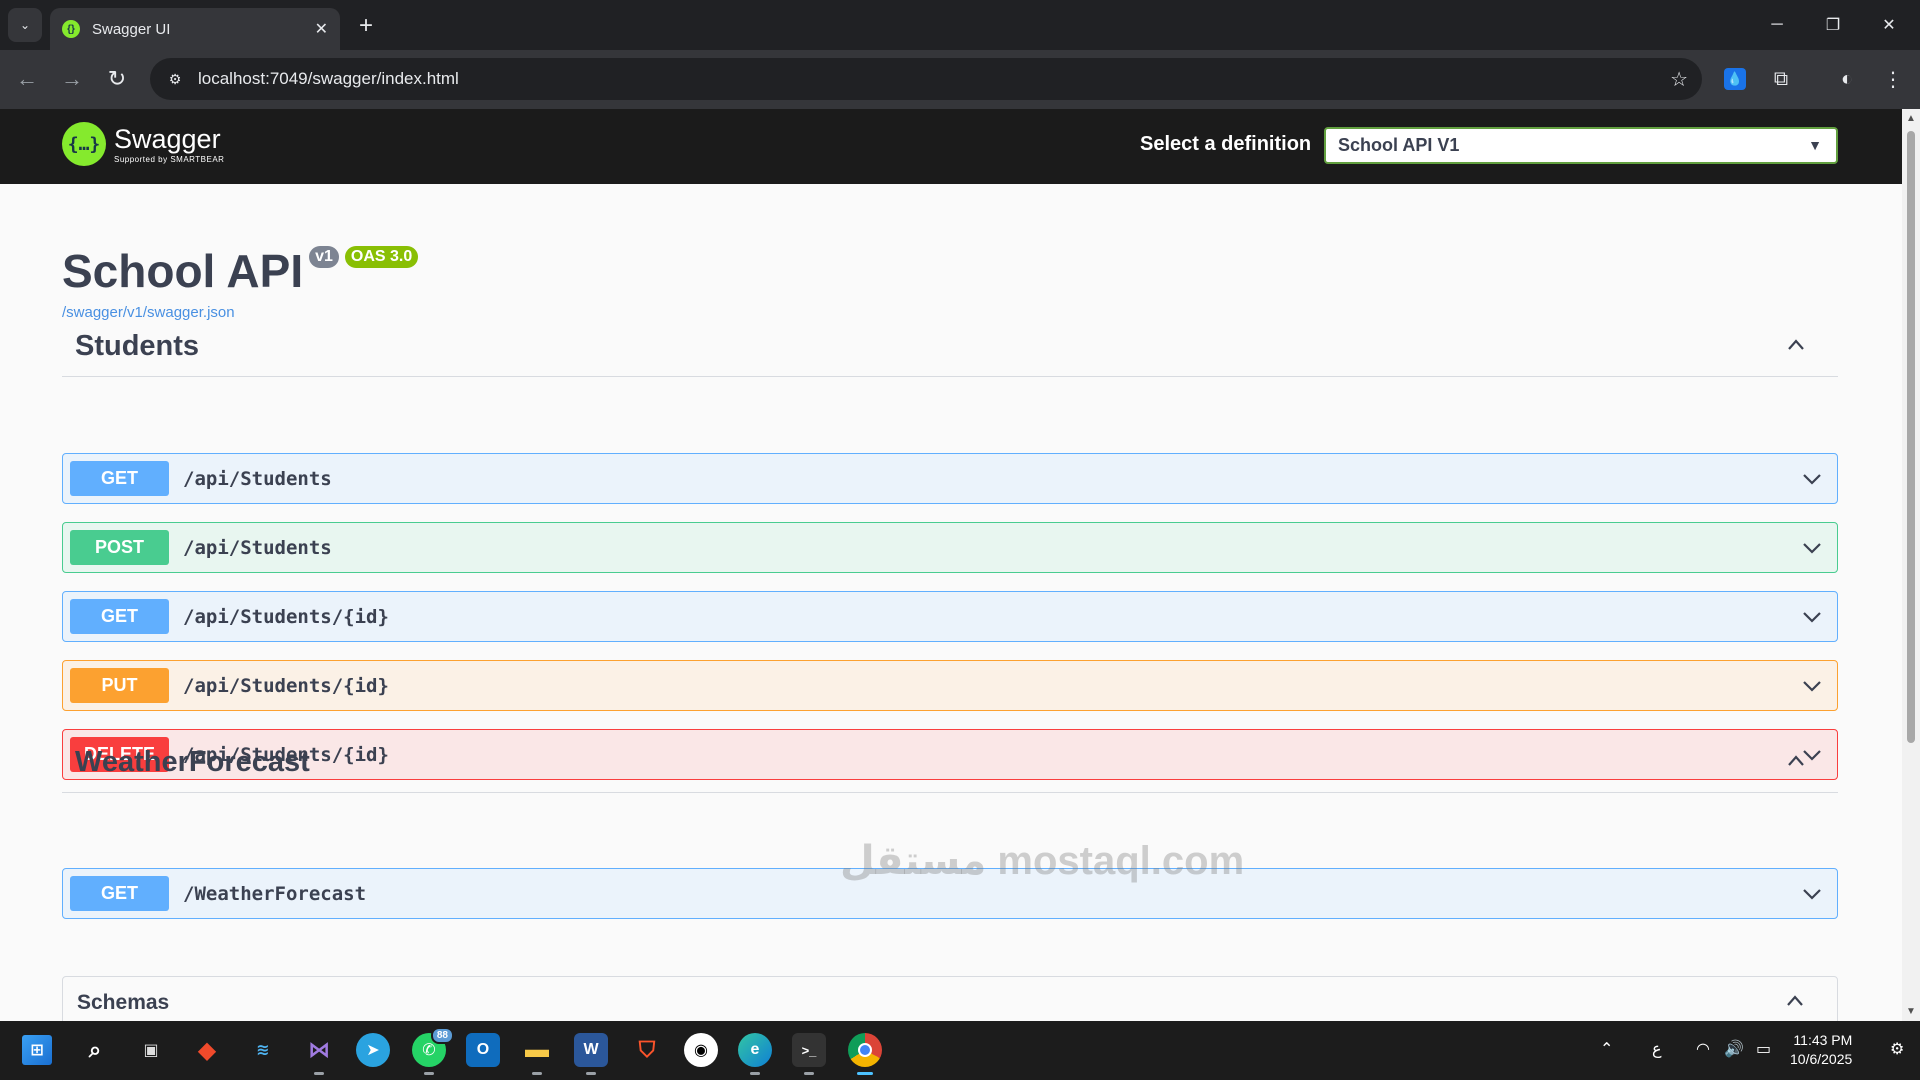 The width and height of the screenshot is (1920, 1080). I want to click on tag-header-weatherforecast: WeatherForecast, so click(950, 763).